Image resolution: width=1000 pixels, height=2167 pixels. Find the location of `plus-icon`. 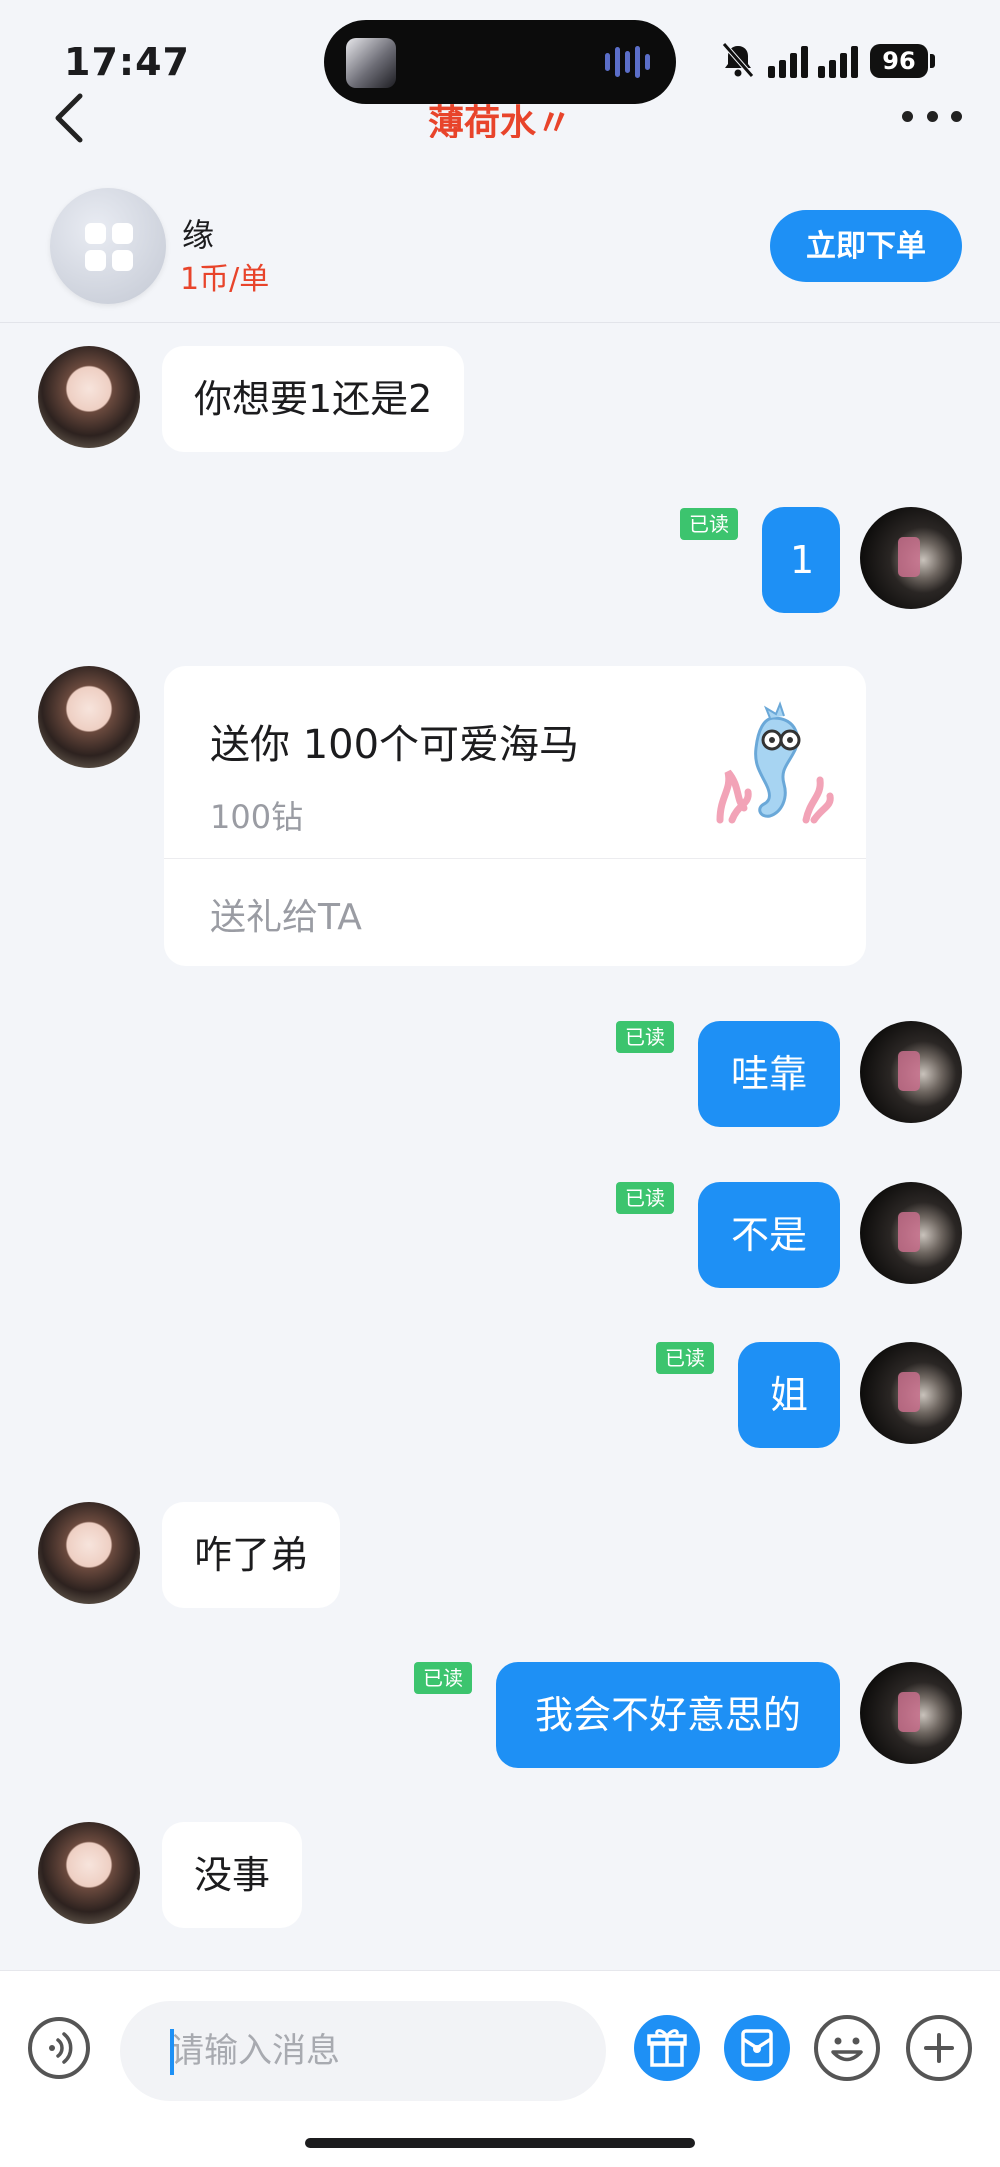

plus-icon is located at coordinates (939, 2048).